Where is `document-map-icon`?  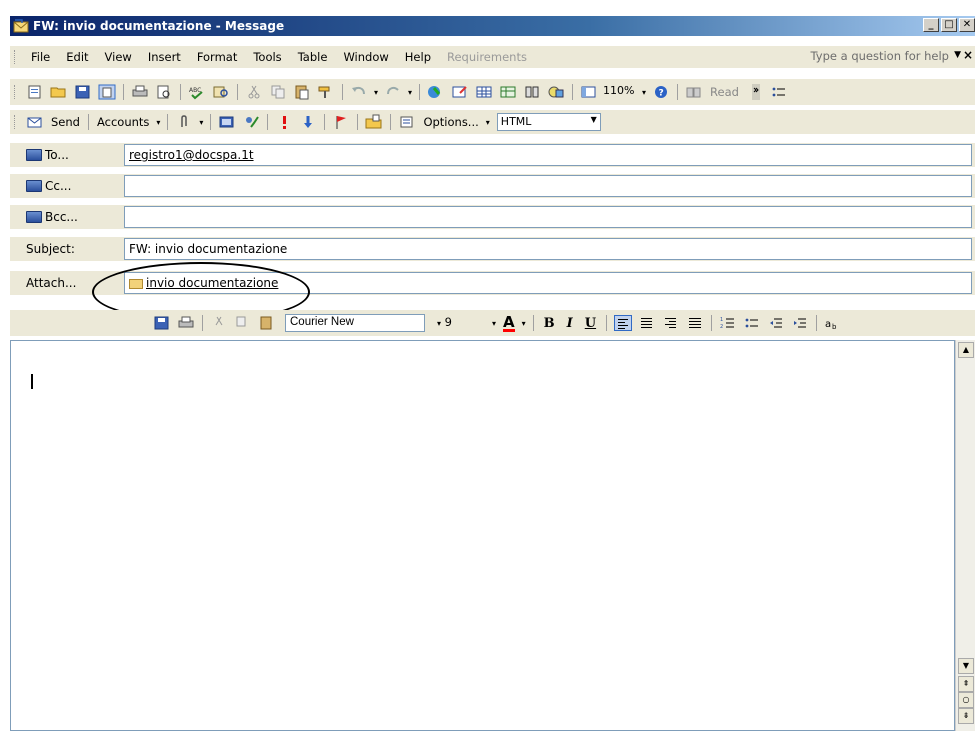
document-map-icon is located at coordinates (589, 92).